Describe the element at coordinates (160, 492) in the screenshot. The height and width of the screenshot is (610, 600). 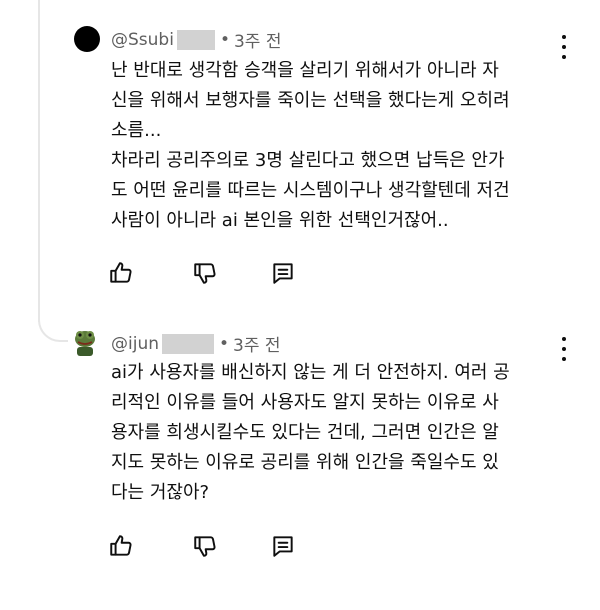
I see `comment-line: 다는 거잖아?` at that location.